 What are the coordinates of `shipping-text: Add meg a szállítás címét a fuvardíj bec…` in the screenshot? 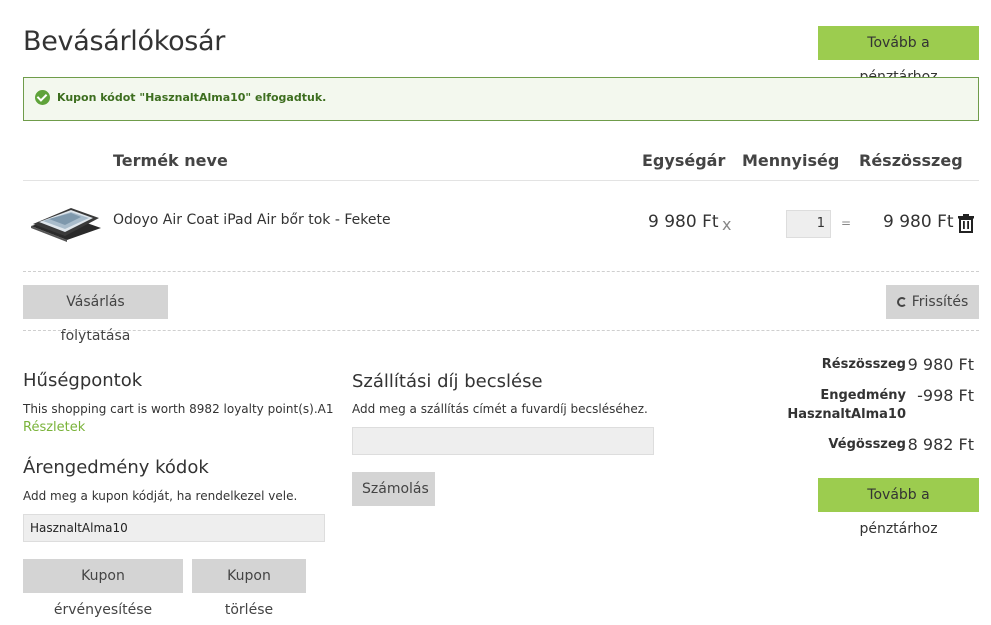 It's located at (500, 409).